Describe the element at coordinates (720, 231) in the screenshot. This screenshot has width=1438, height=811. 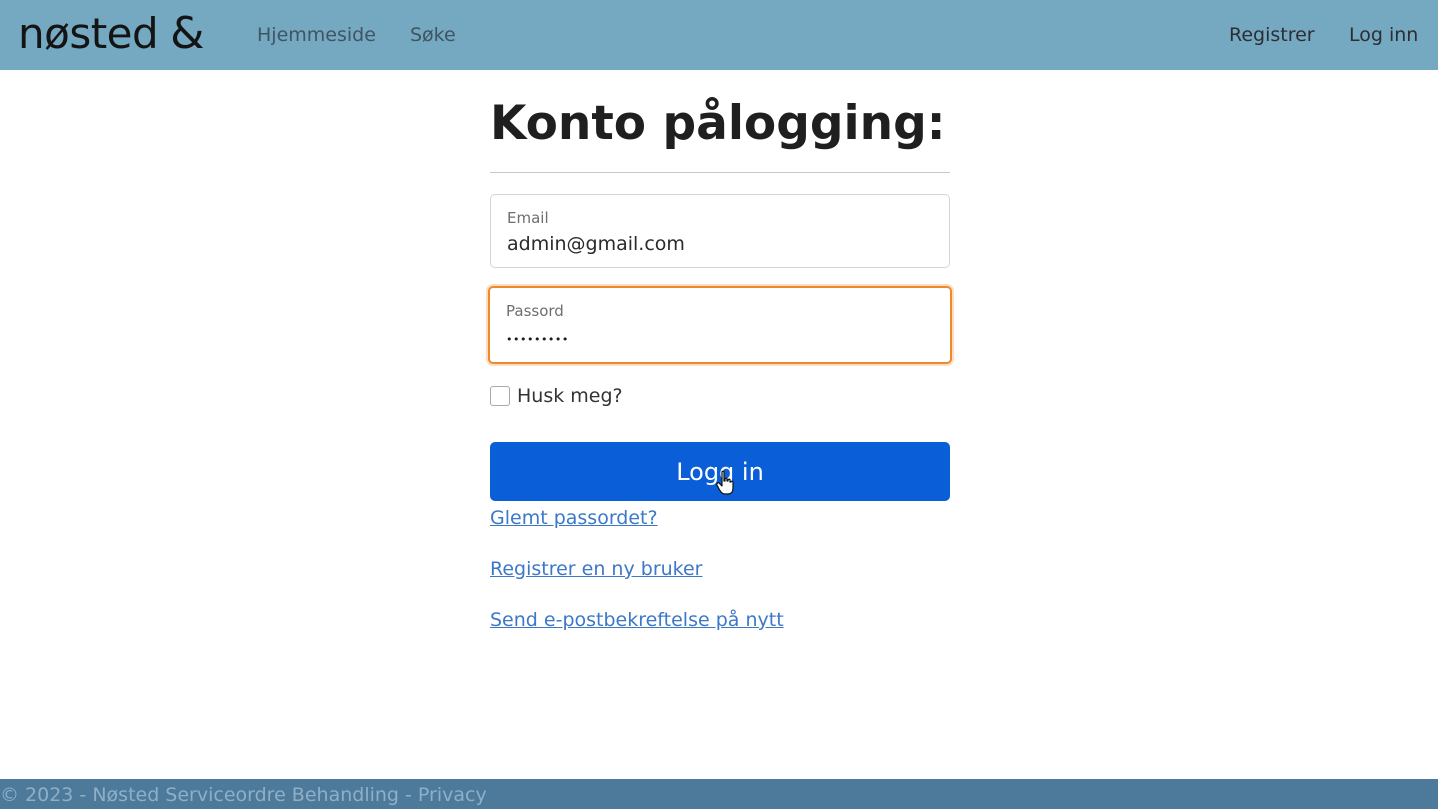
I see `email-field: Email admin@gmail.com` at that location.